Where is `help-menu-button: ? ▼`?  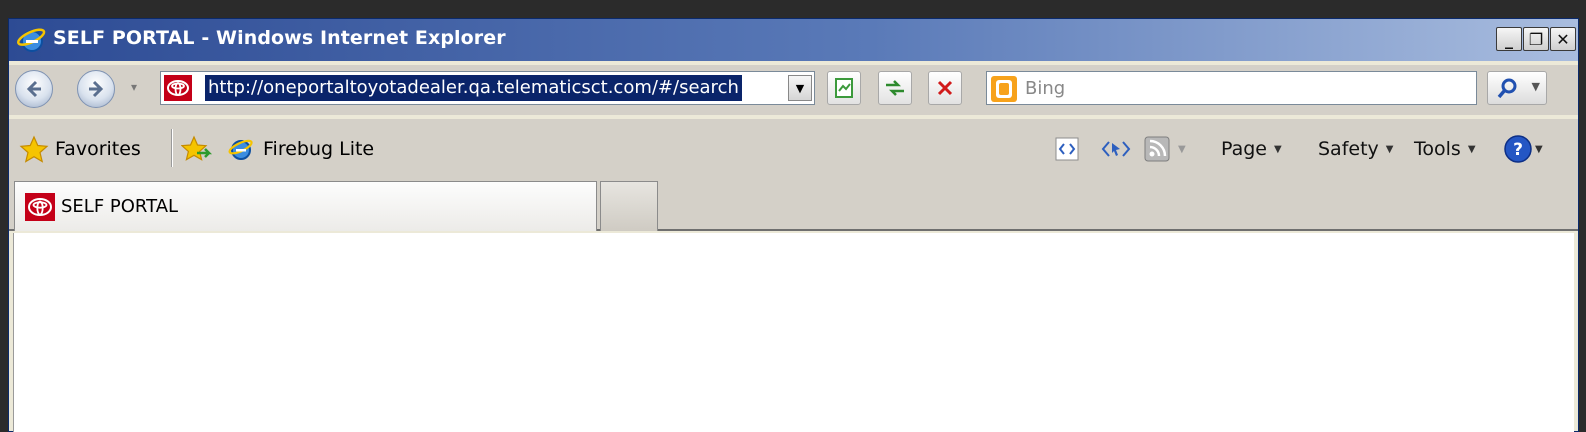 help-menu-button: ? ▼ is located at coordinates (1523, 149).